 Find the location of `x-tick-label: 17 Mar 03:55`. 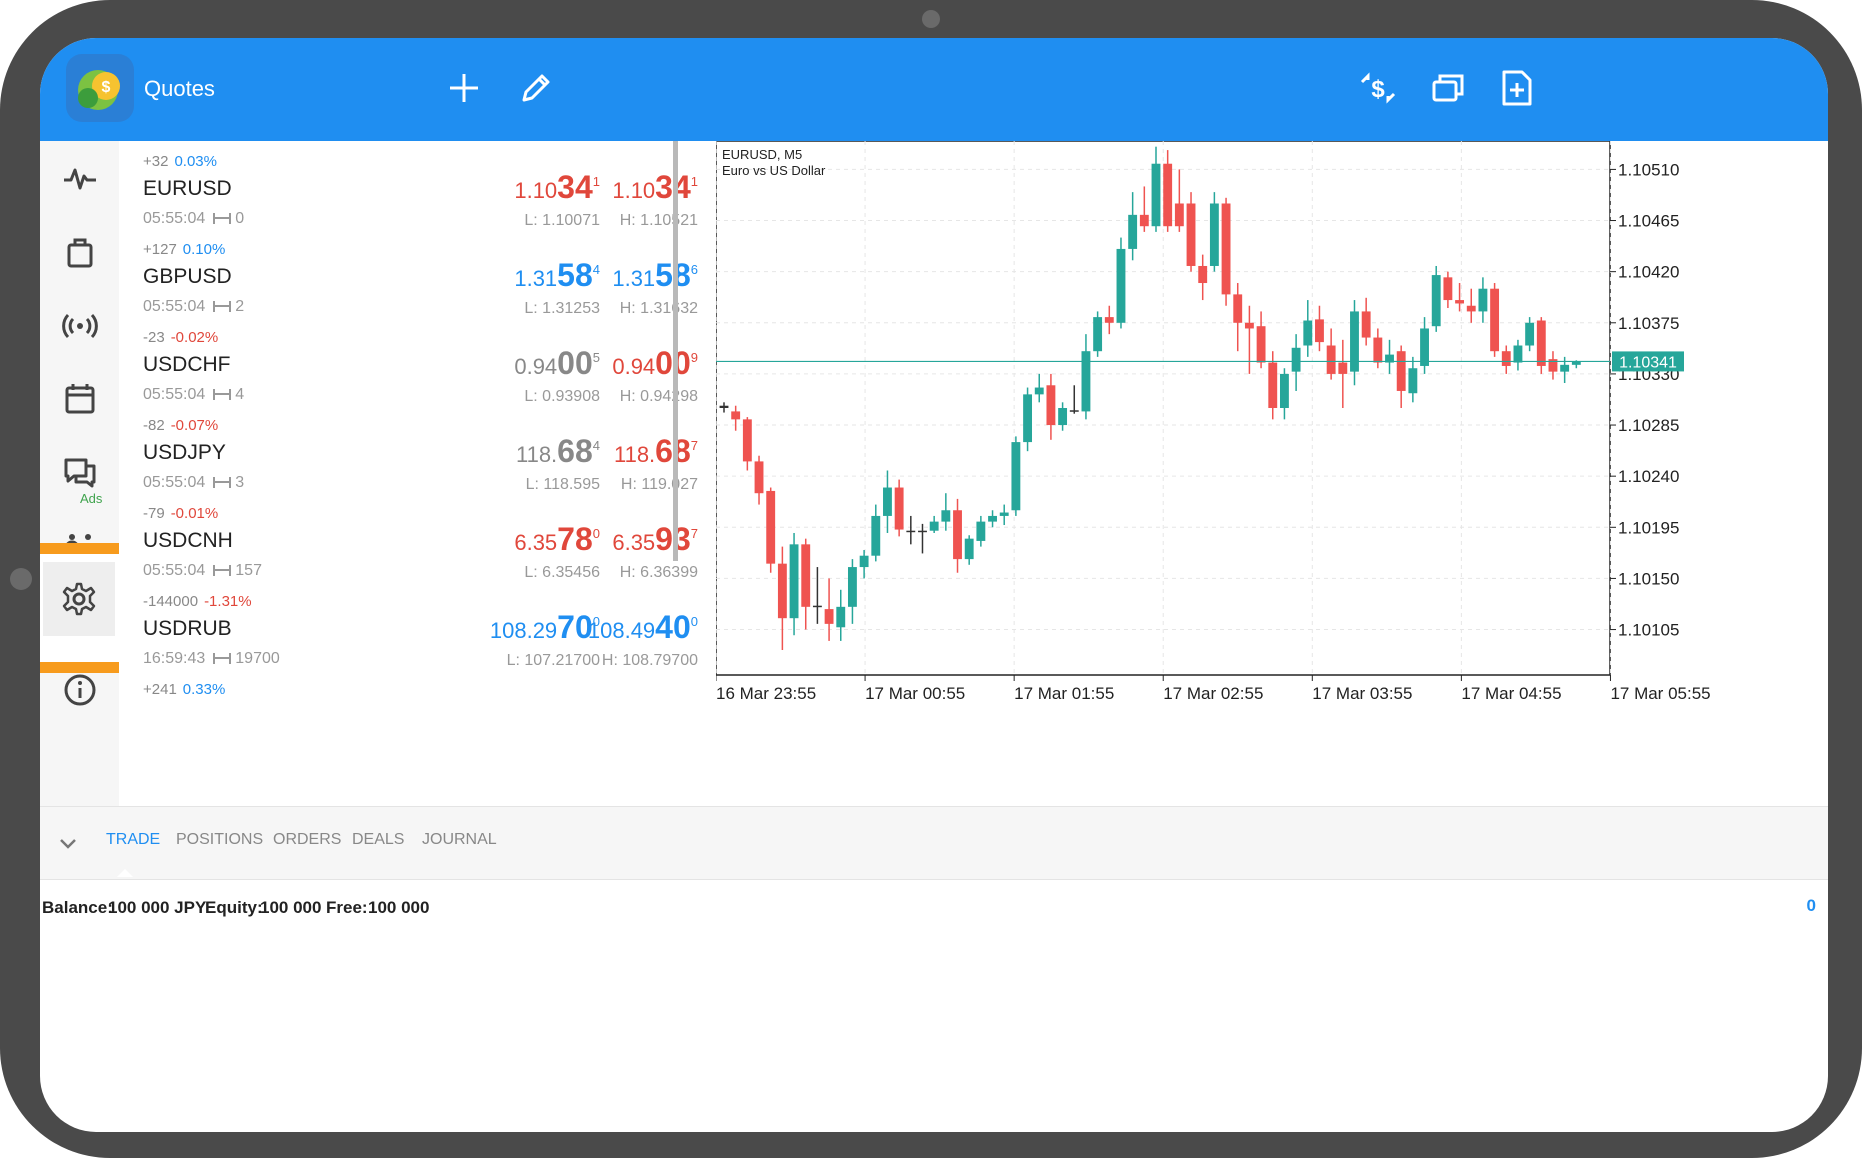

x-tick-label: 17 Mar 03:55 is located at coordinates (1362, 693).